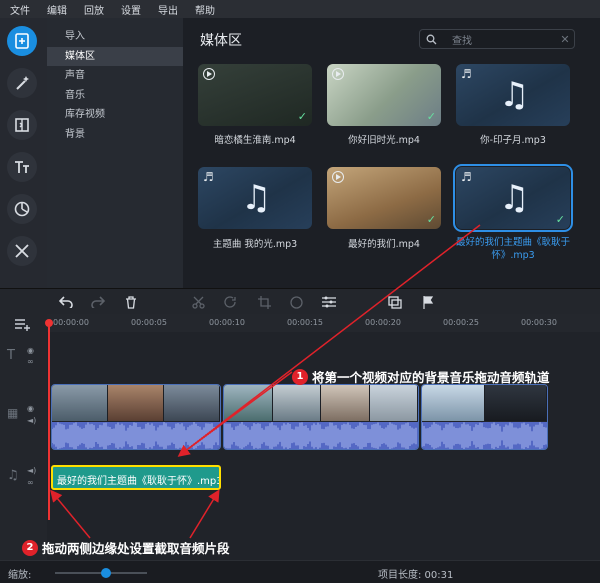 This screenshot has height=583, width=600. Describe the element at coordinates (105, 573) in the screenshot. I see `zoom-slider-handle` at that location.